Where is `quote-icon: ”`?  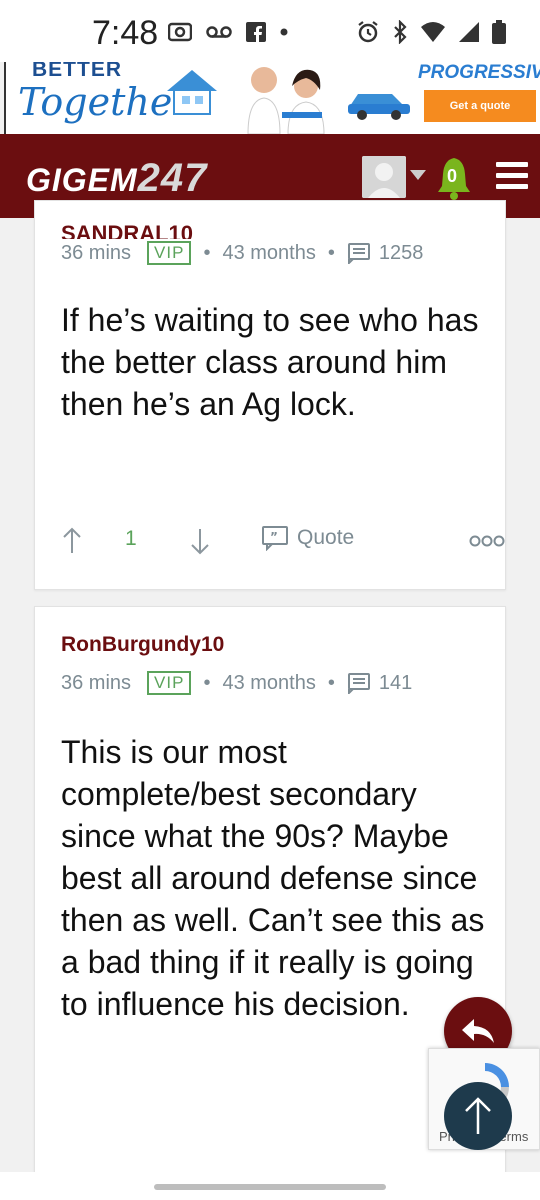 quote-icon: ” is located at coordinates (275, 538).